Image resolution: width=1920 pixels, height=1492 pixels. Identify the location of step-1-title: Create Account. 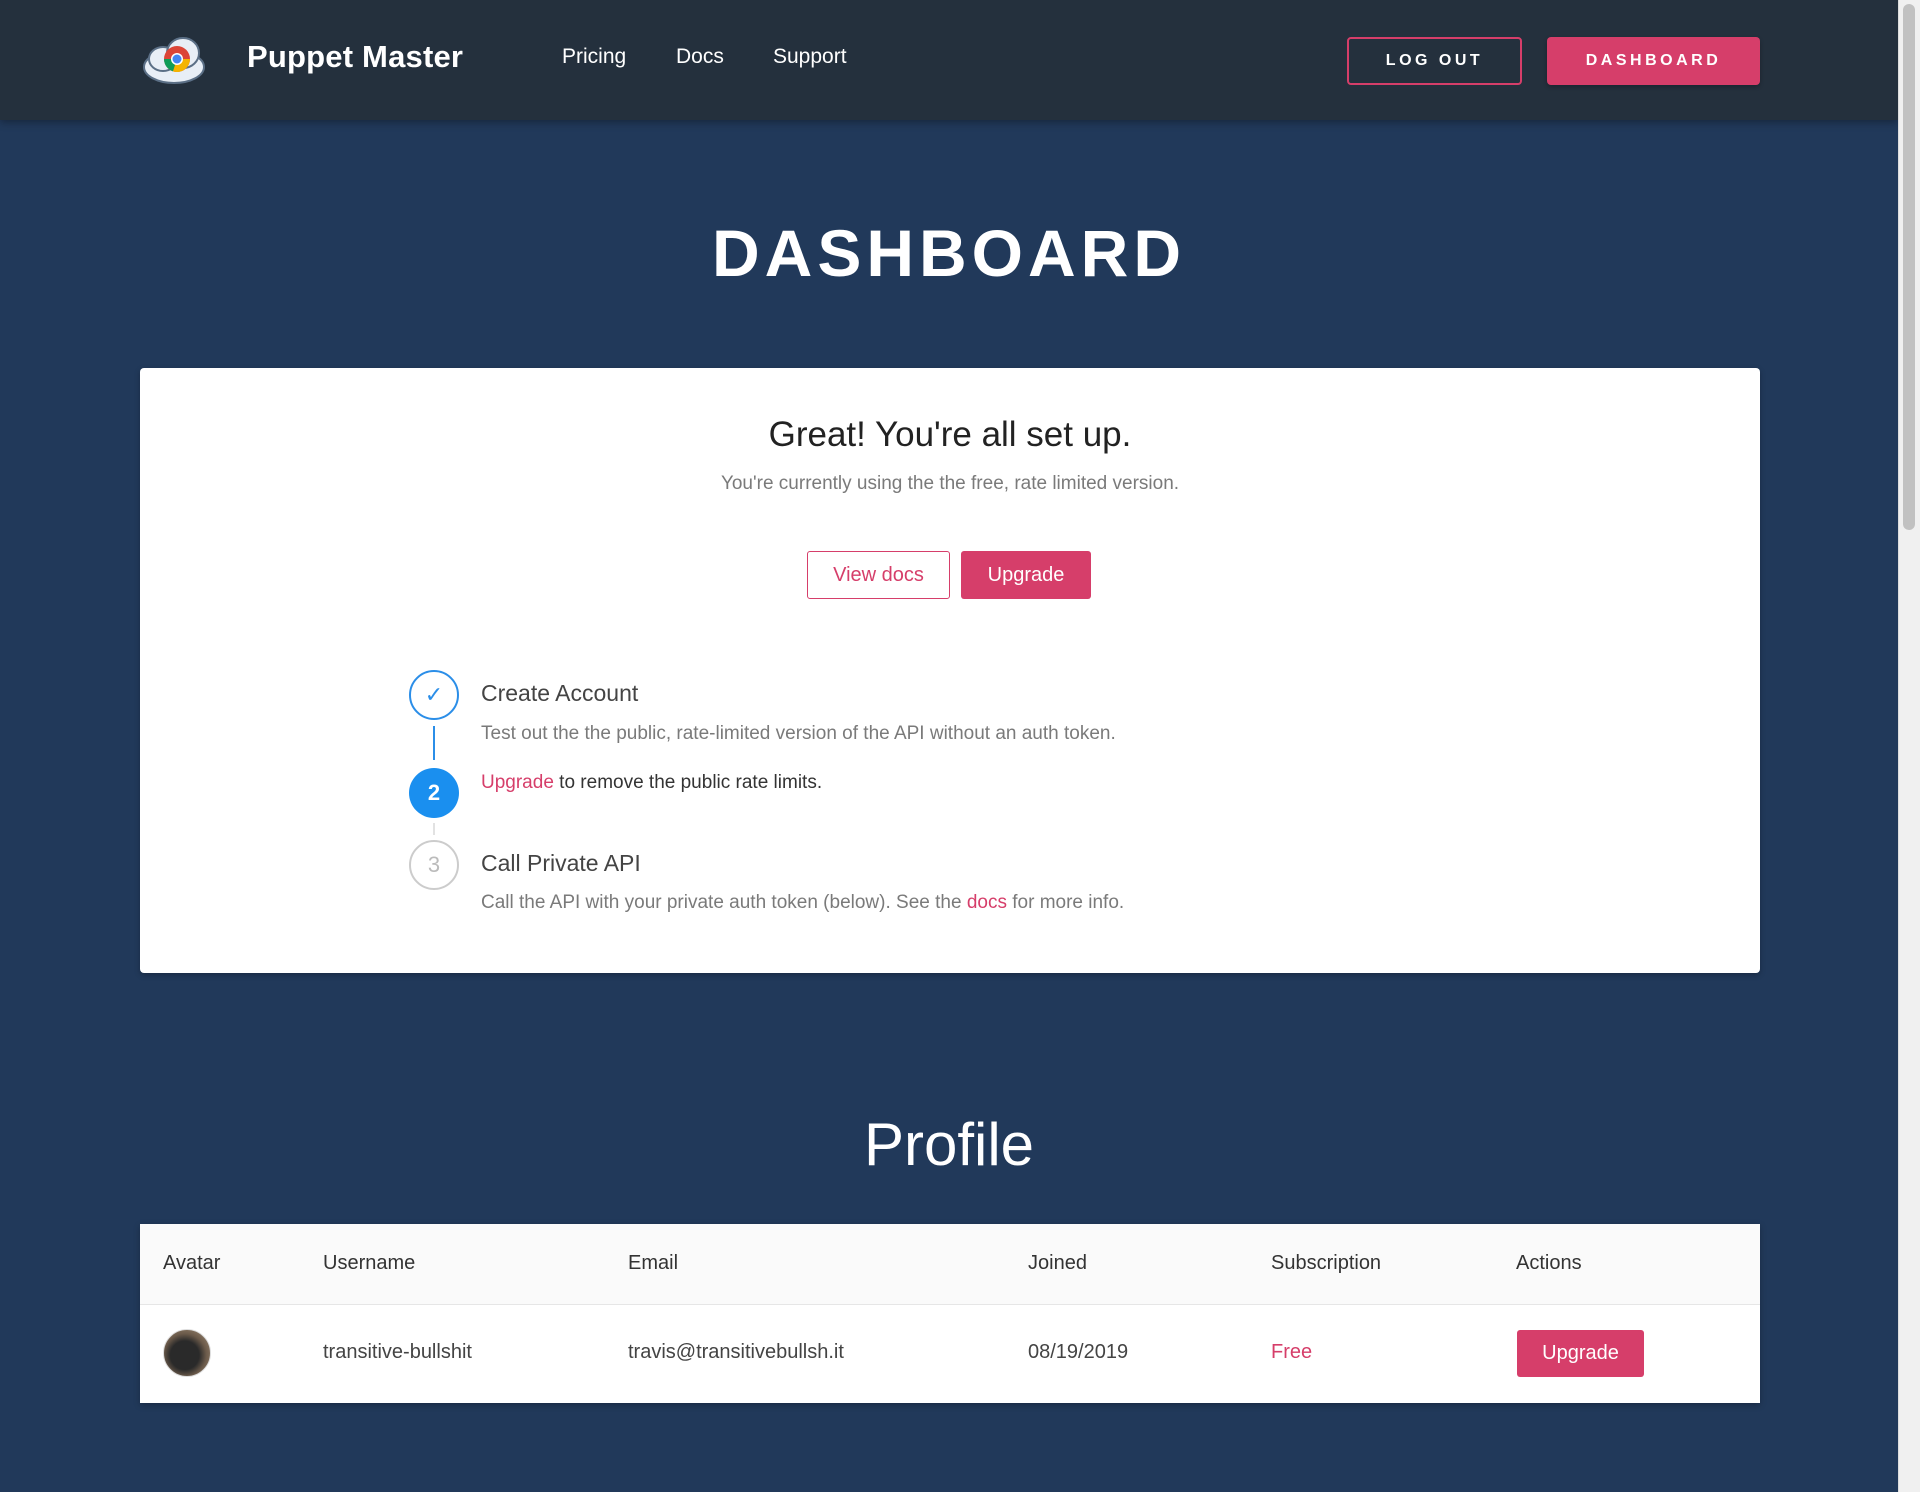
(560, 693).